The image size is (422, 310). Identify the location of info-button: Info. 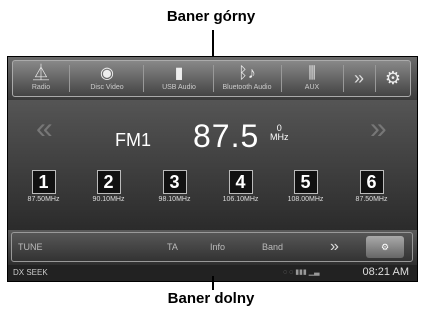
(217, 247).